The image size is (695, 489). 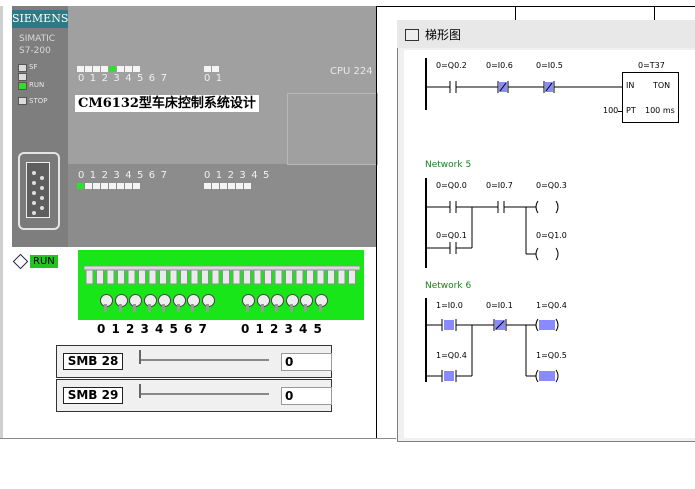 What do you see at coordinates (20, 261) in the screenshot?
I see `mode-diamond-icon` at bounding box center [20, 261].